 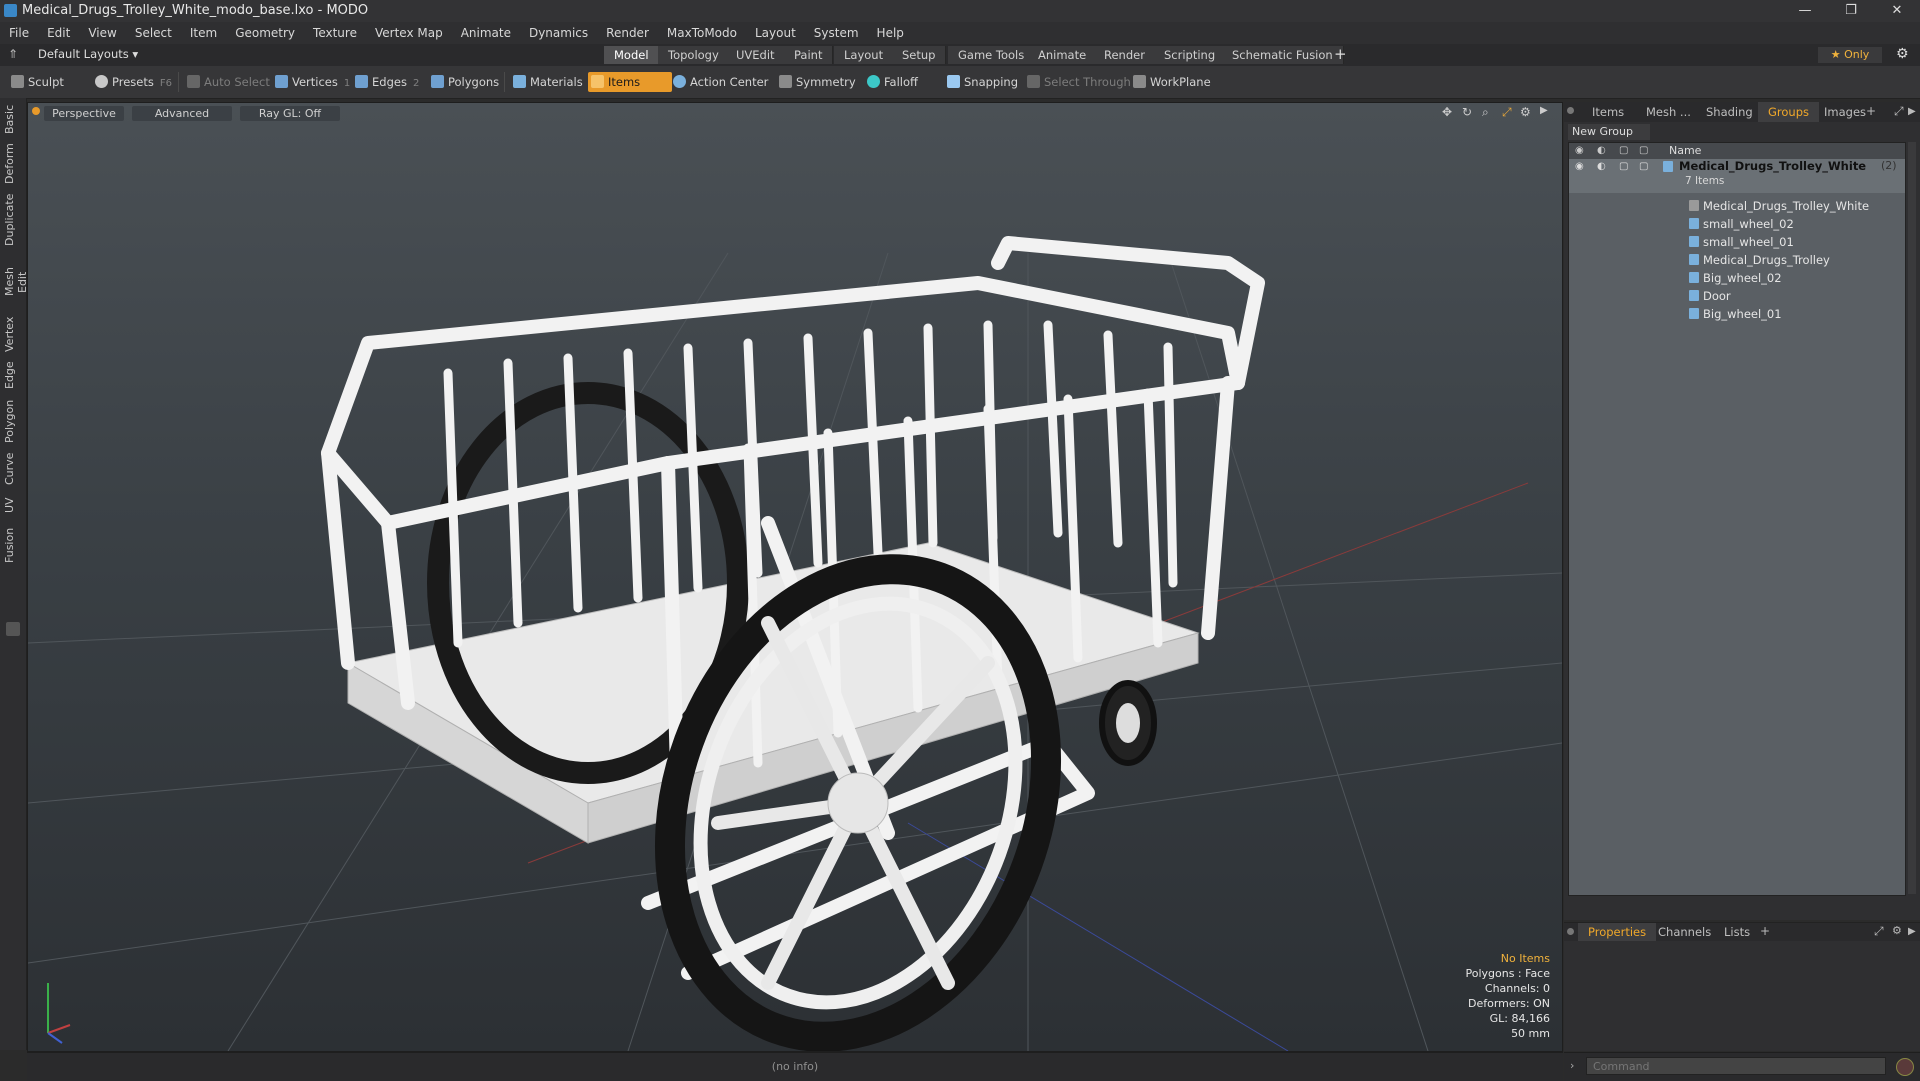 I want to click on tab-properties: Properties, so click(x=1617, y=932).